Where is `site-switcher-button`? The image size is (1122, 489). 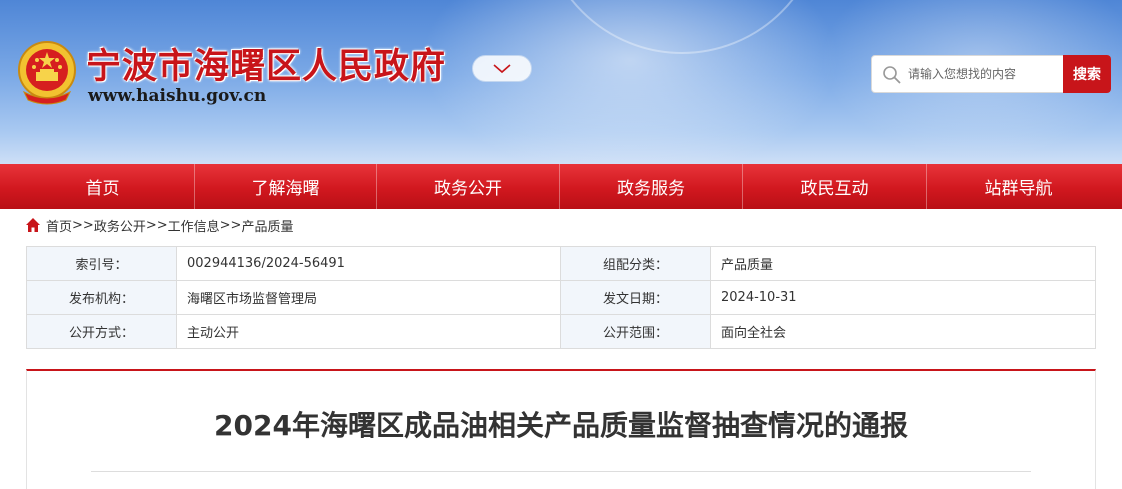
site-switcher-button is located at coordinates (502, 68).